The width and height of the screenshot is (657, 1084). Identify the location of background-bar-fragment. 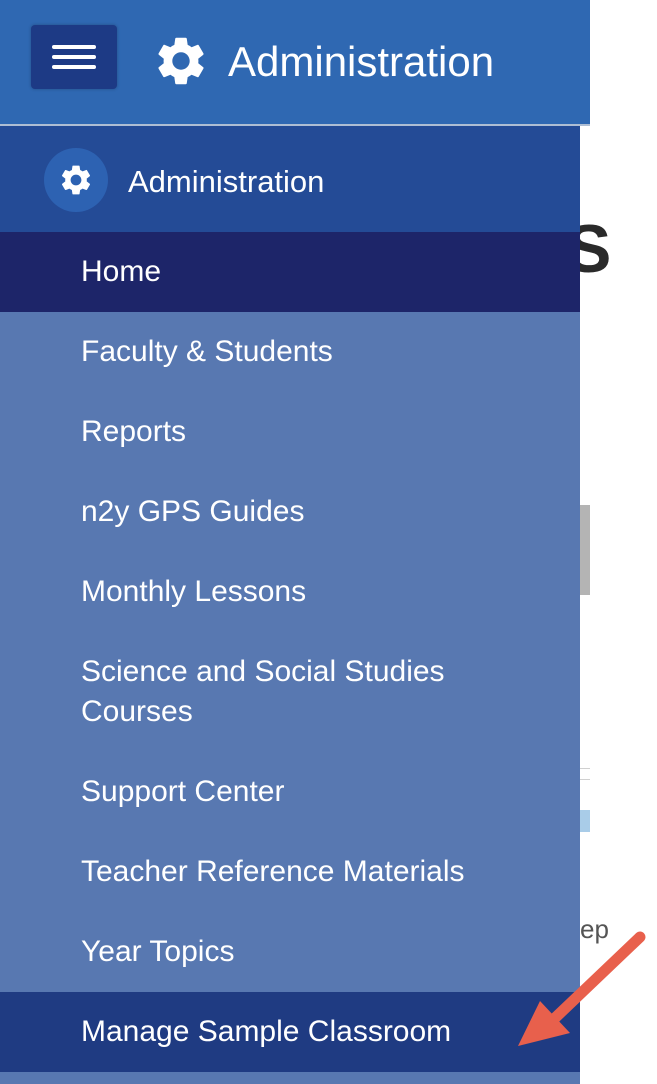
(585, 821).